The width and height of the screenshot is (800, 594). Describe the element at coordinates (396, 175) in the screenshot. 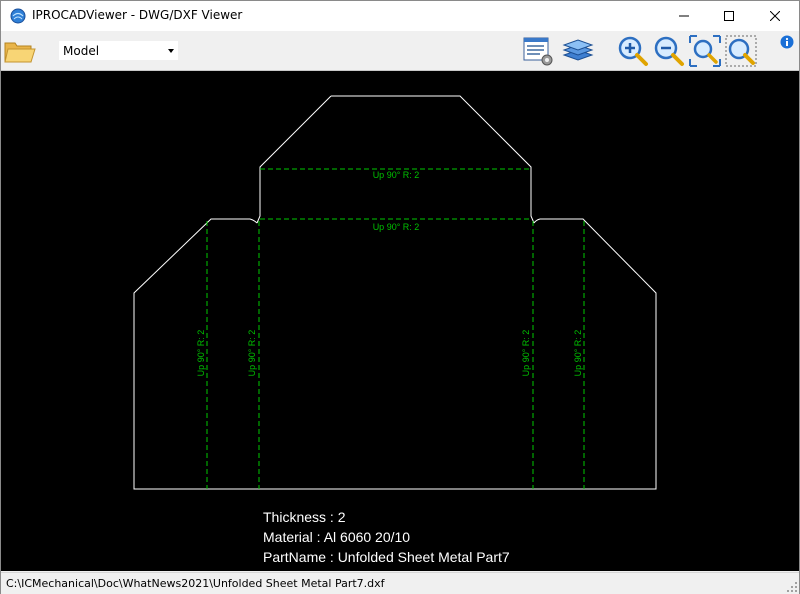

I see `bend-label-top: Up 90° R: 2` at that location.